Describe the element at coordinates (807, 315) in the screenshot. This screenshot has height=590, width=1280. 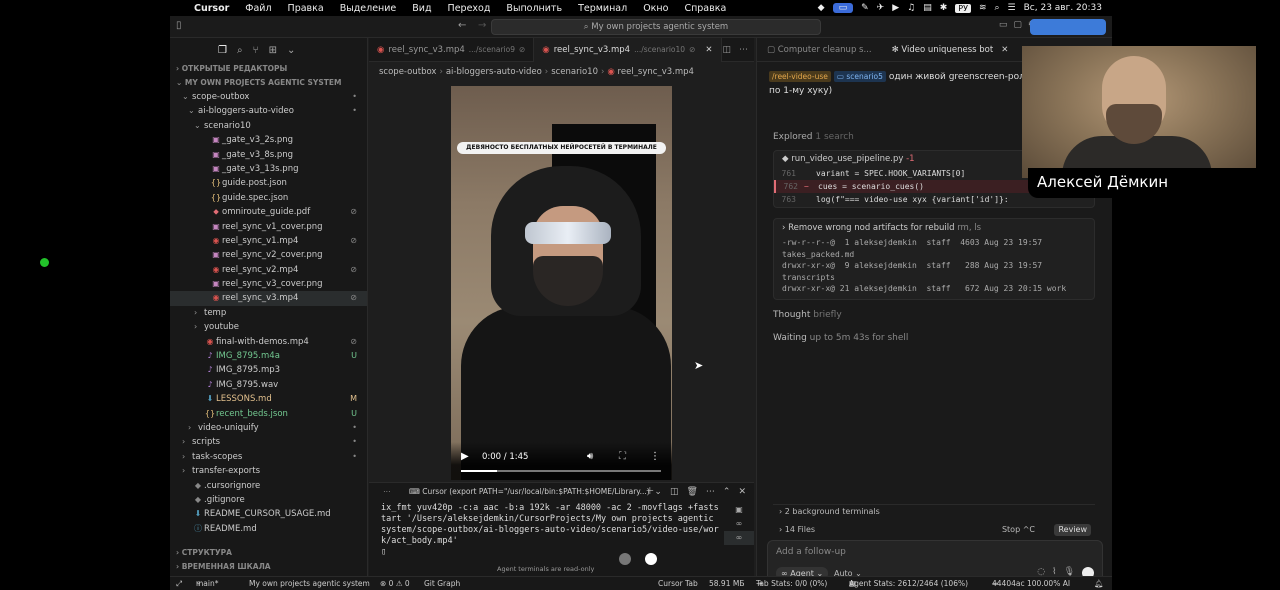
I see `thought-step: Thought briefly` at that location.